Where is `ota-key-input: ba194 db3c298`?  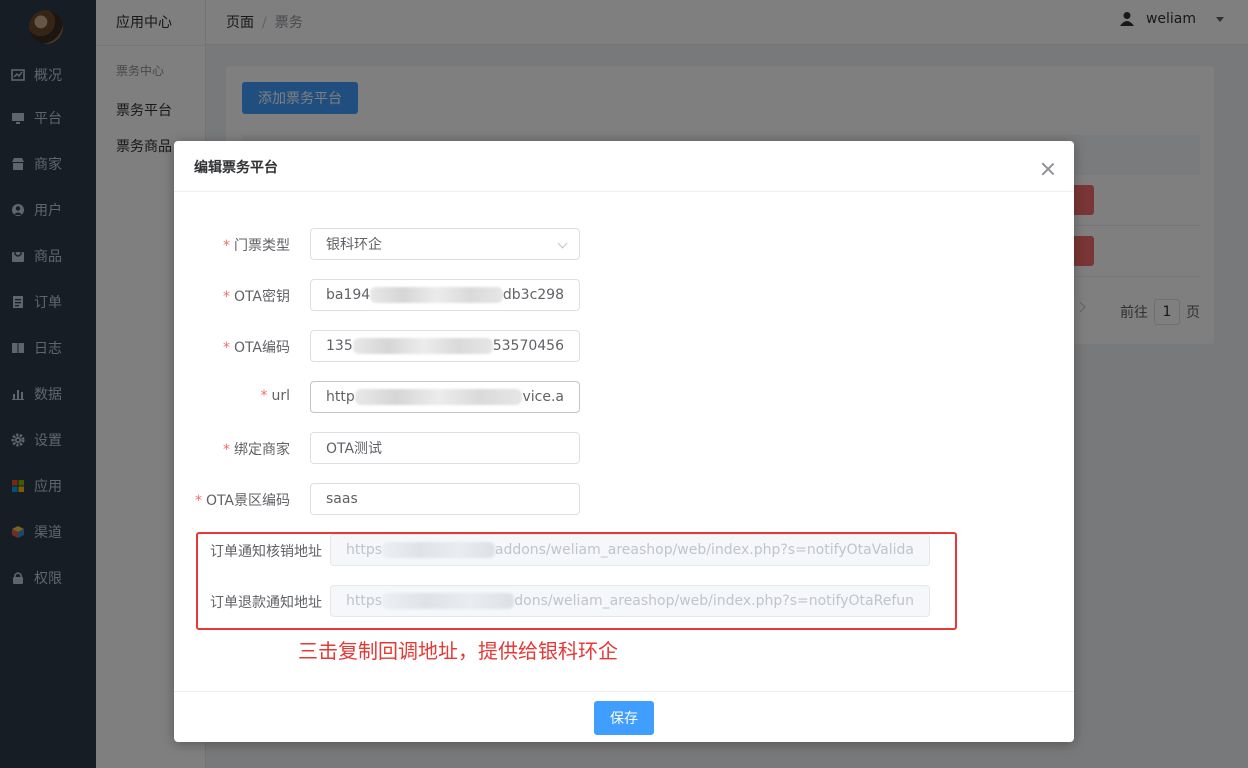
ota-key-input: ba194 db3c298 is located at coordinates (445, 295).